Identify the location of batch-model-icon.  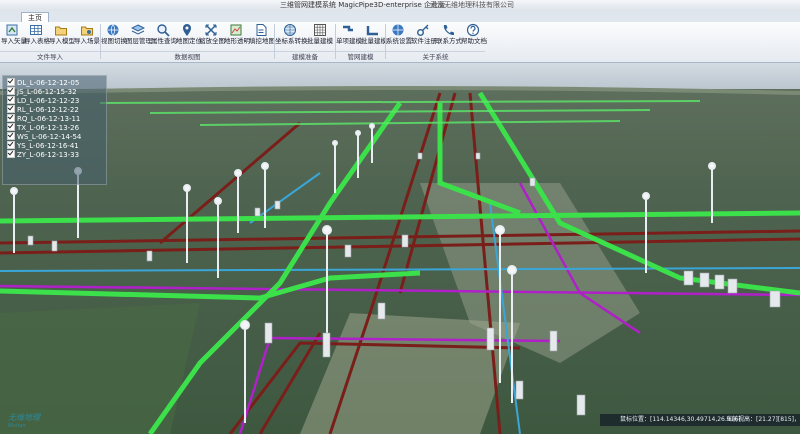
(320, 30).